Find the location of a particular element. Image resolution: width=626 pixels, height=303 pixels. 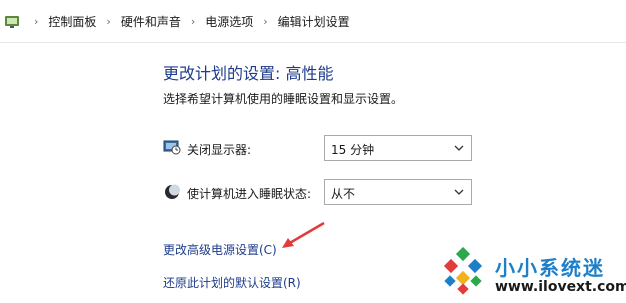

display-off-label: 关闭显示器: is located at coordinates (219, 150).